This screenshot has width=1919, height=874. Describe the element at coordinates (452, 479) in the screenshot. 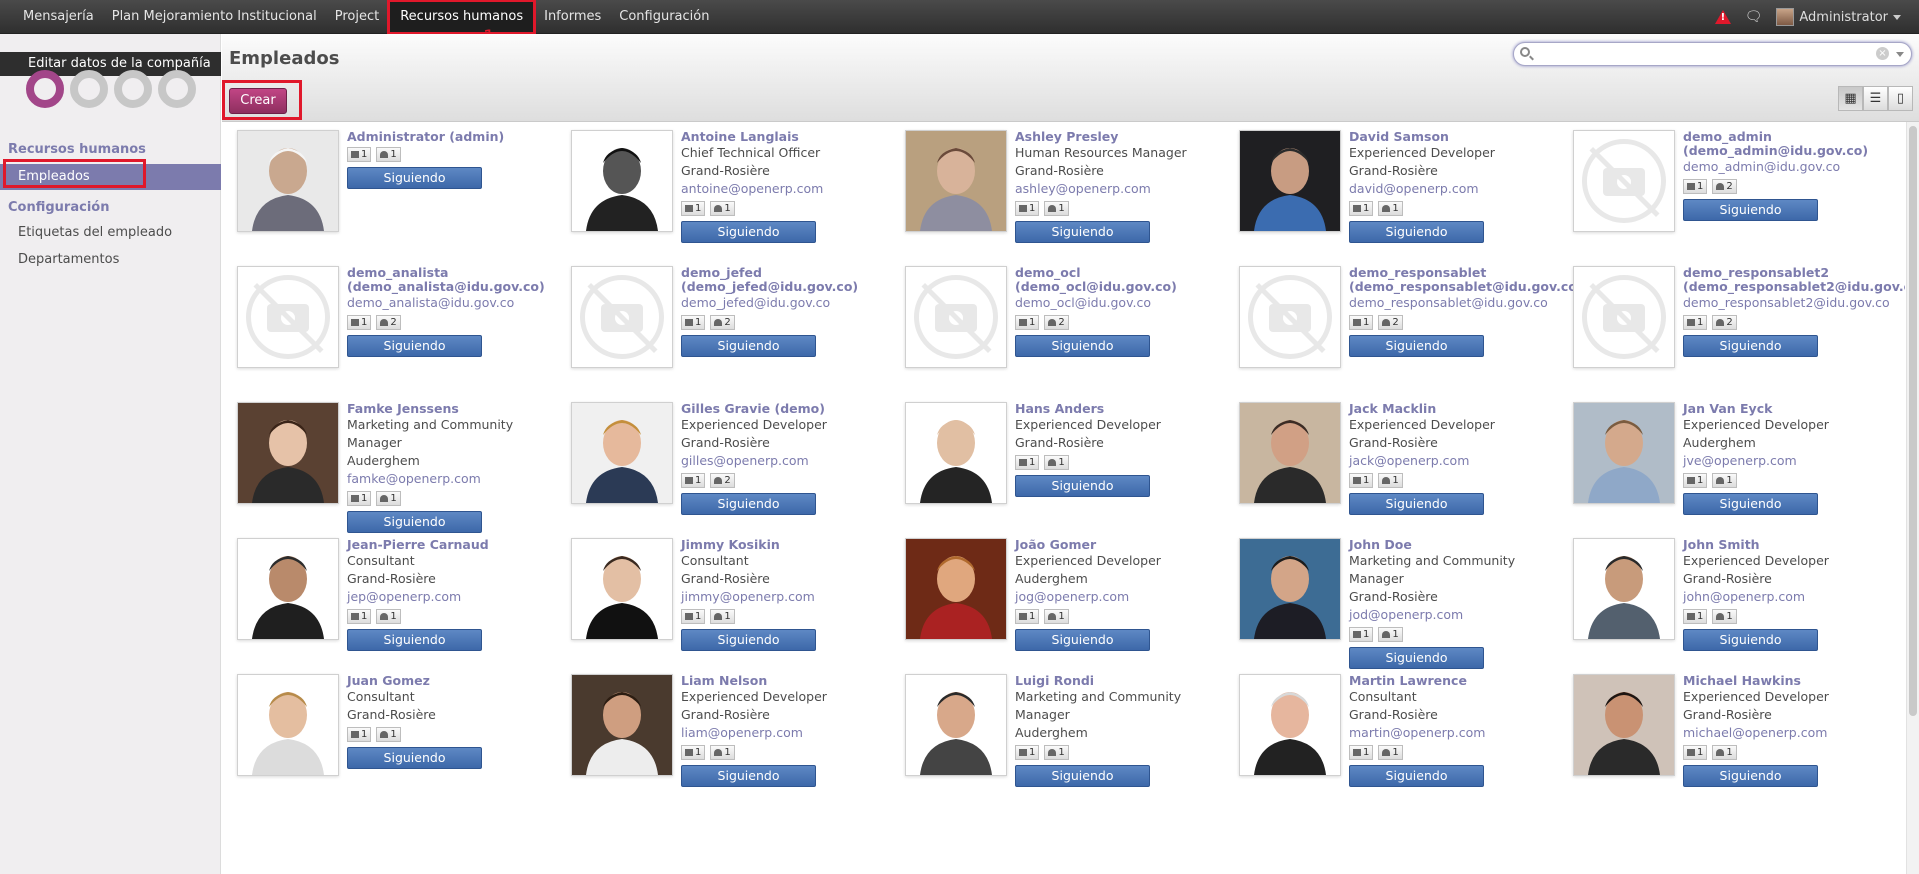

I see `employee-email: famke@openerp.com` at that location.